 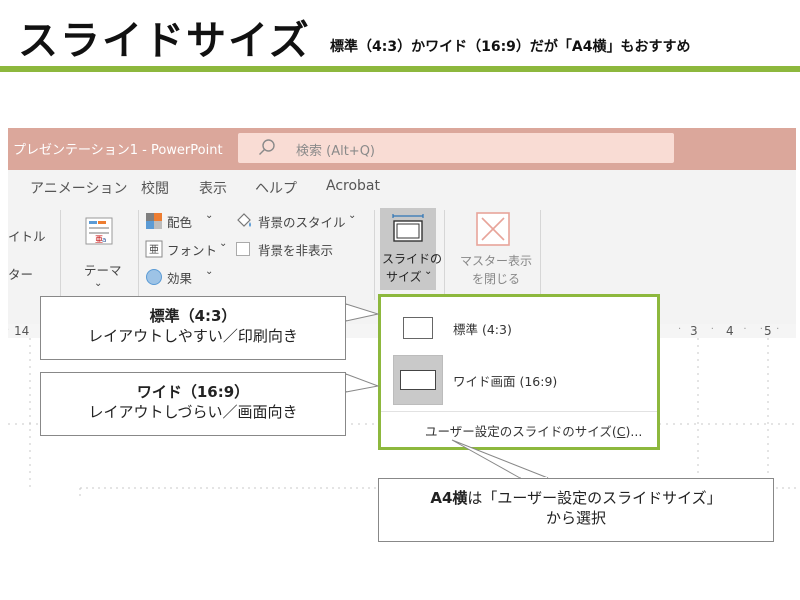 I want to click on callout-wide: ワイド（16:9） レイアウトしづらい／画面向き, so click(x=193, y=404).